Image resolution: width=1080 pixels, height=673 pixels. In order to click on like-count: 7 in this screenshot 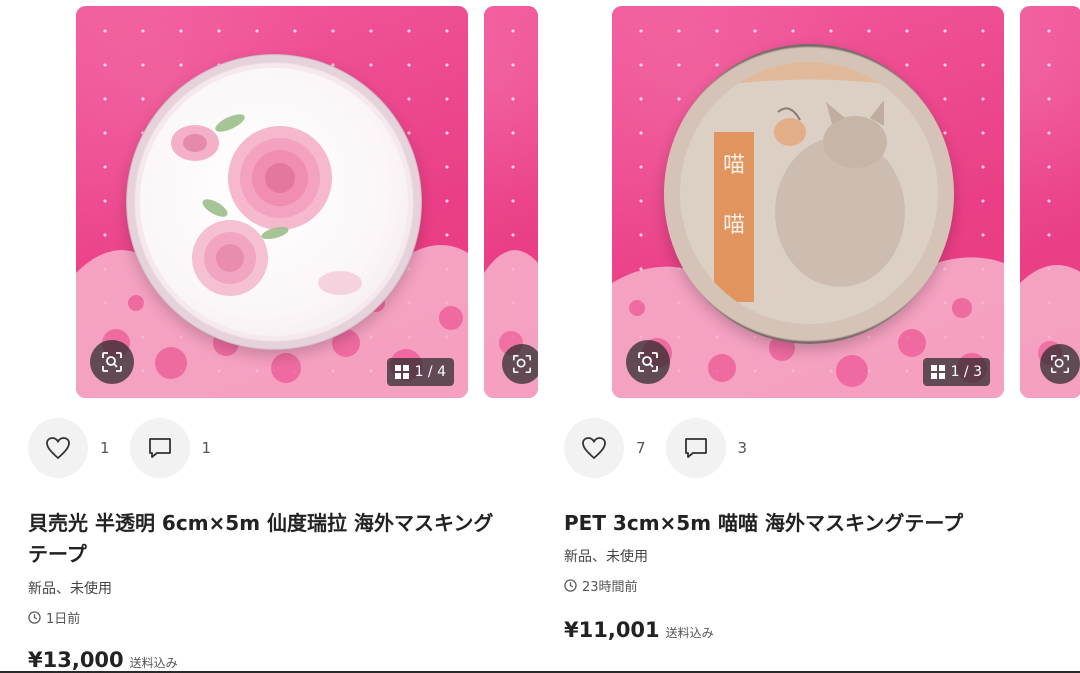, I will do `click(641, 448)`.